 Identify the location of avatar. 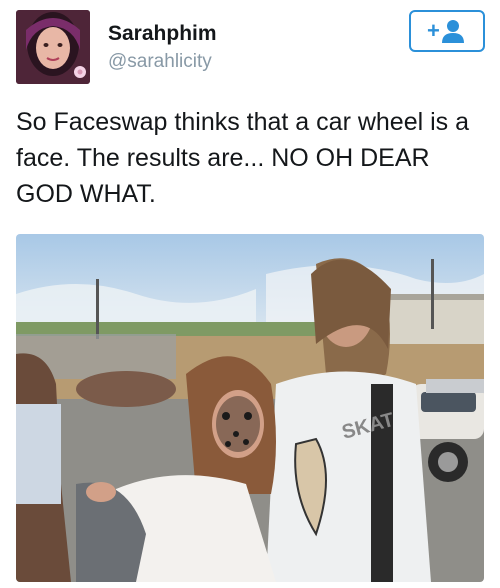
(53, 47).